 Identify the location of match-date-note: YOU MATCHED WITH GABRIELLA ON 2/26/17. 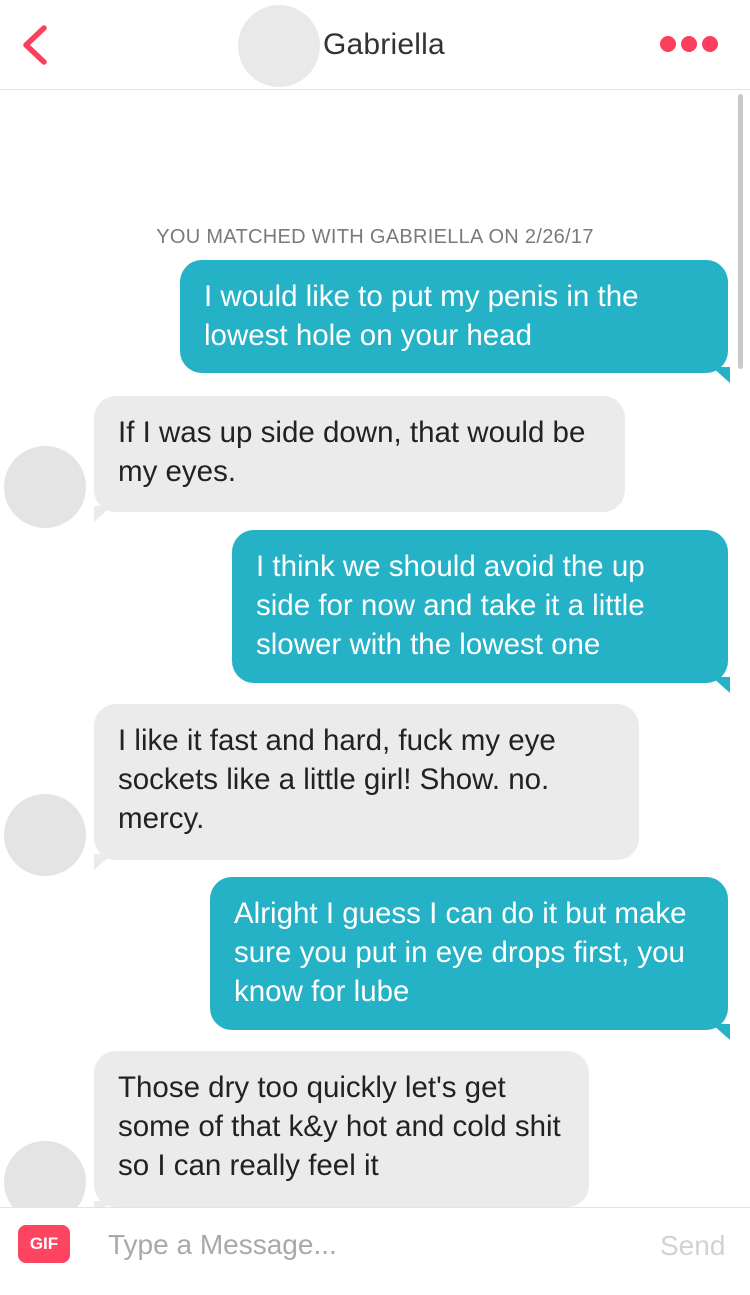
(375, 237).